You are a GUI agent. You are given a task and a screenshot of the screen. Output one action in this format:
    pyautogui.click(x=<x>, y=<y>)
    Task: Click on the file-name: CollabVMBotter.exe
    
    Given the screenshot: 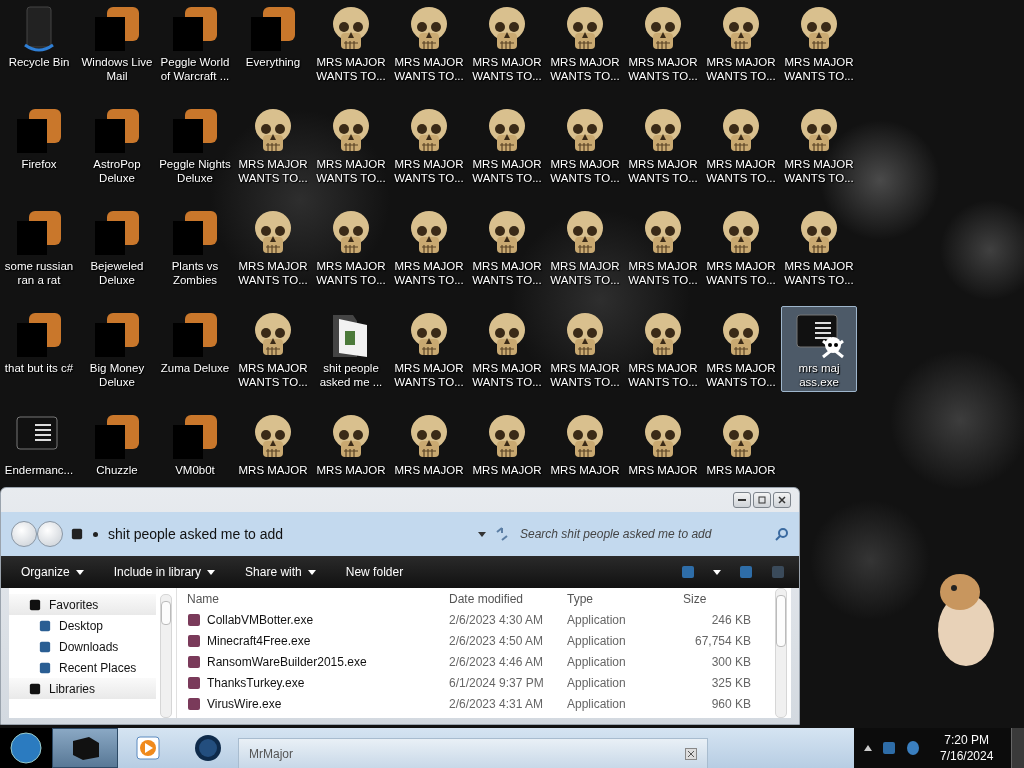 What is the action you would take?
    pyautogui.click(x=318, y=619)
    